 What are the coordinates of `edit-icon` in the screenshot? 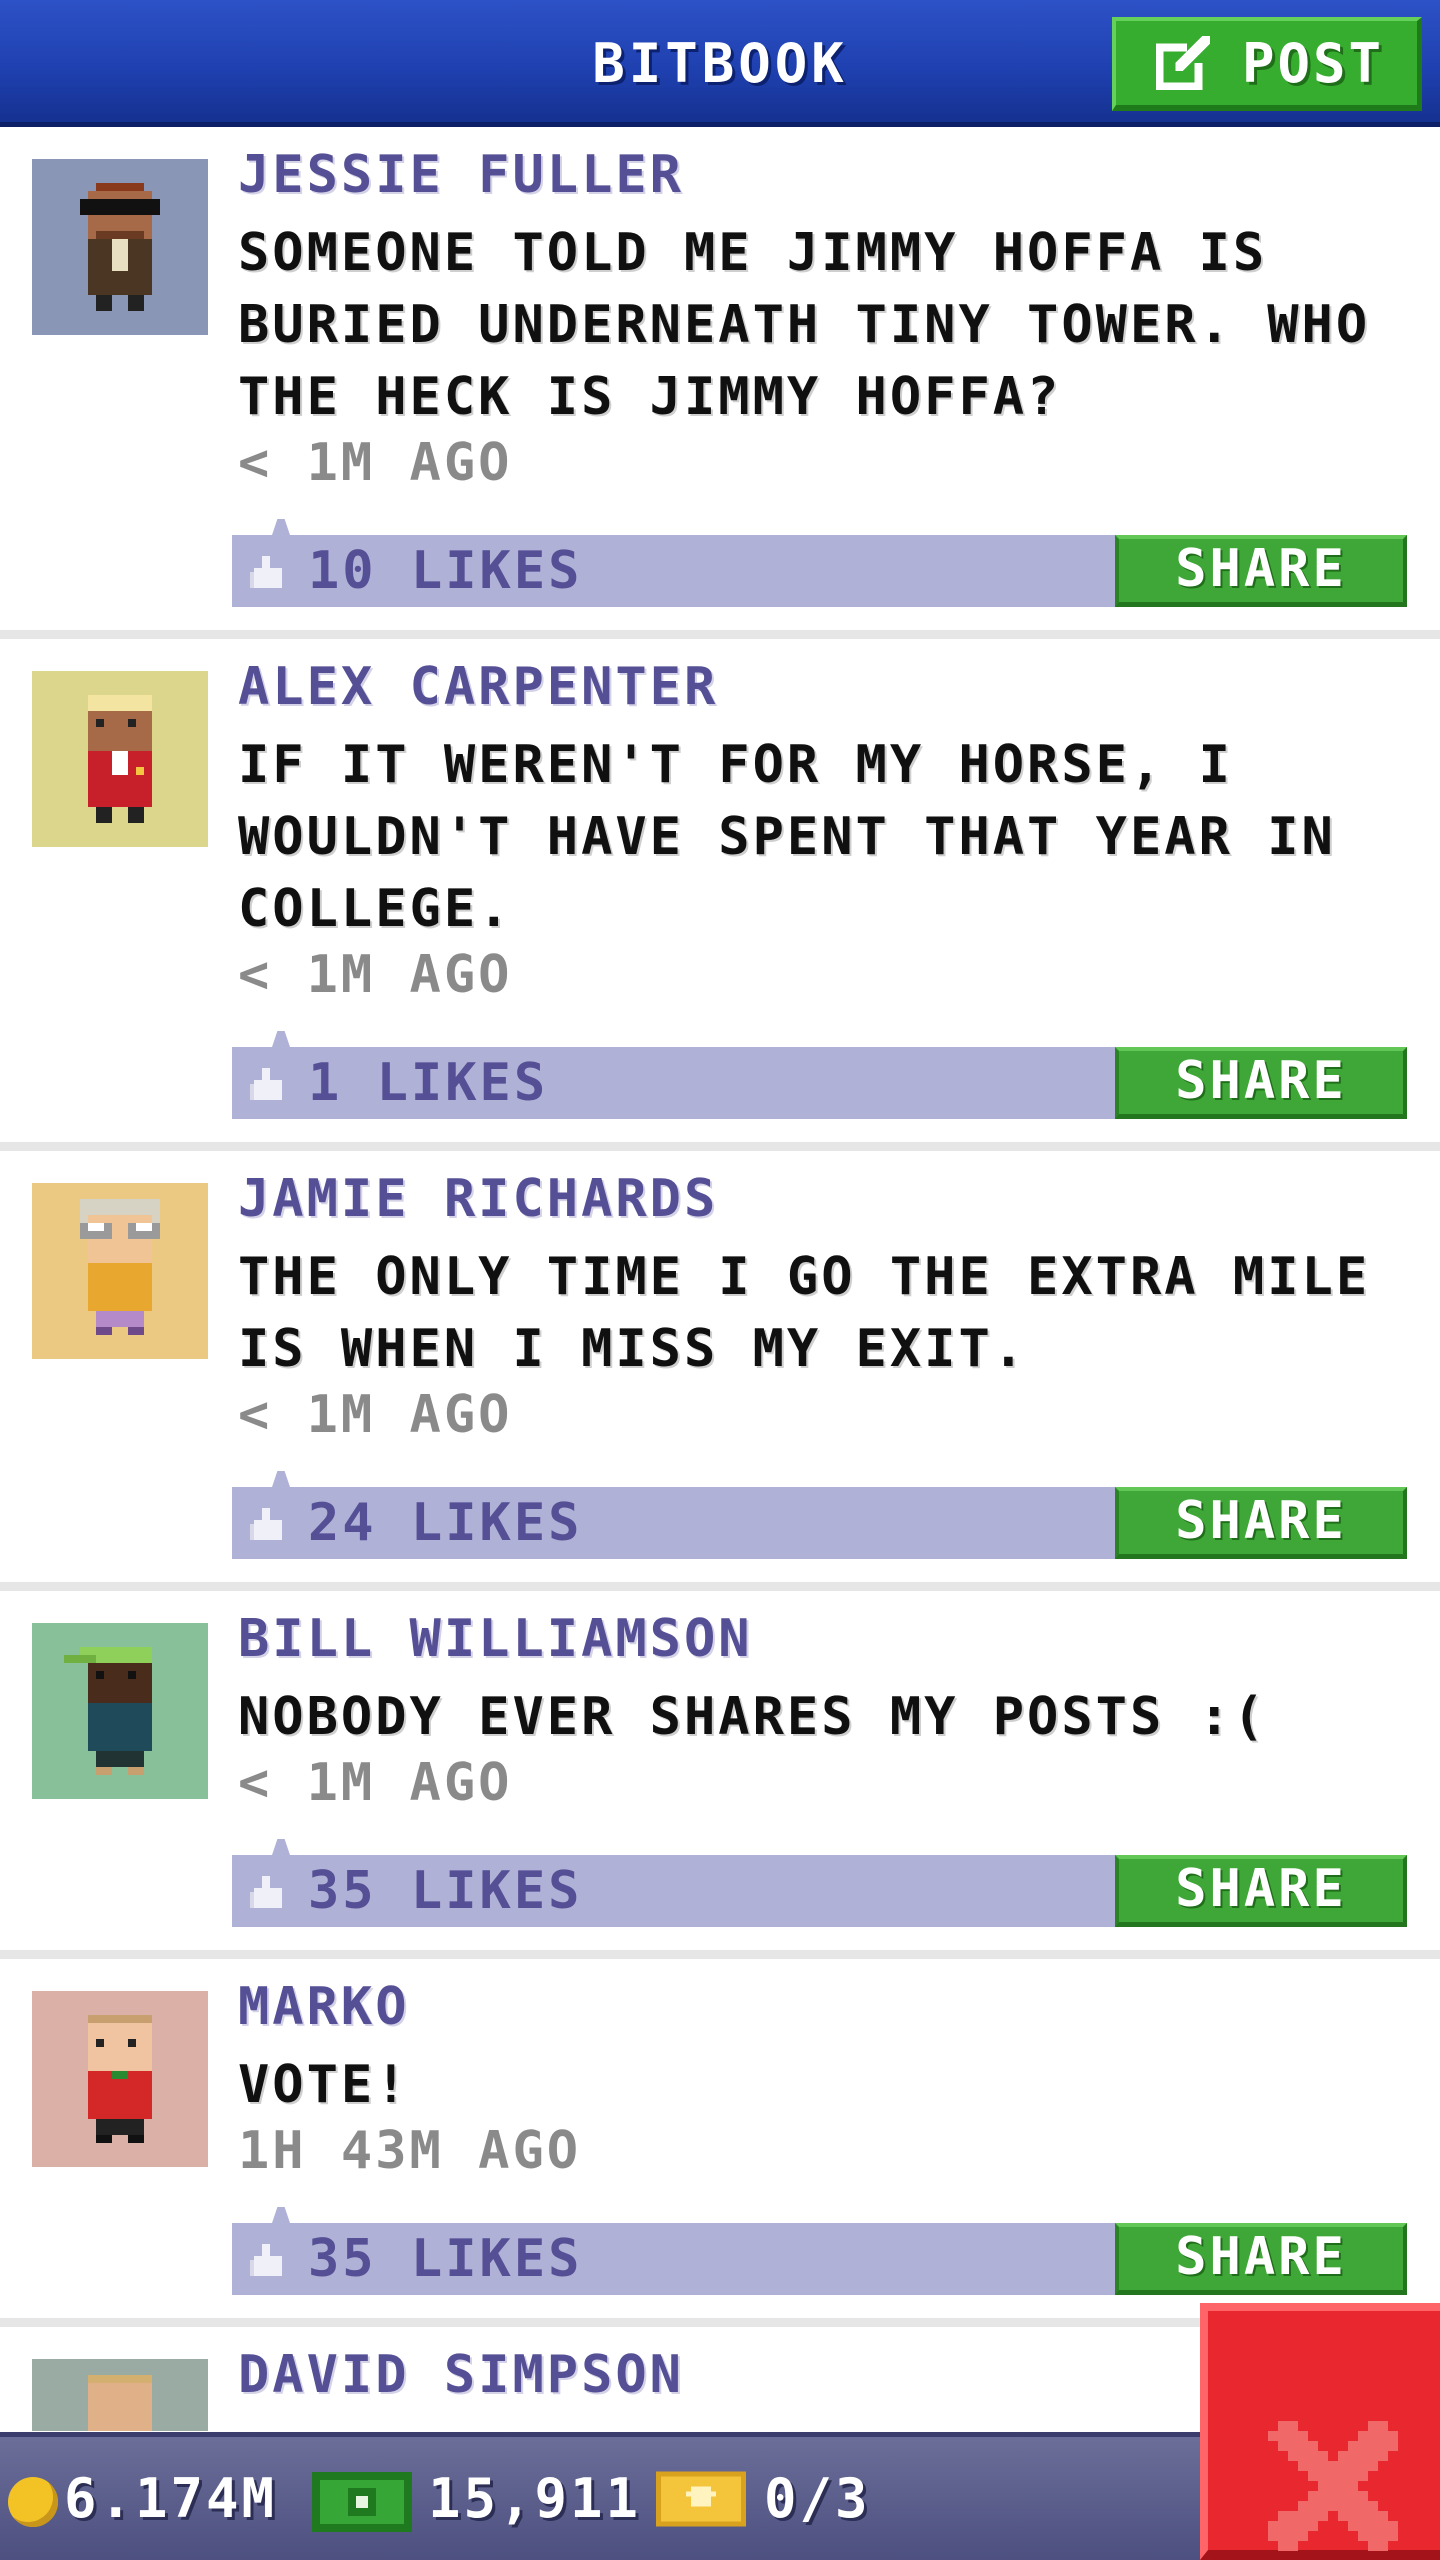 It's located at (1183, 63).